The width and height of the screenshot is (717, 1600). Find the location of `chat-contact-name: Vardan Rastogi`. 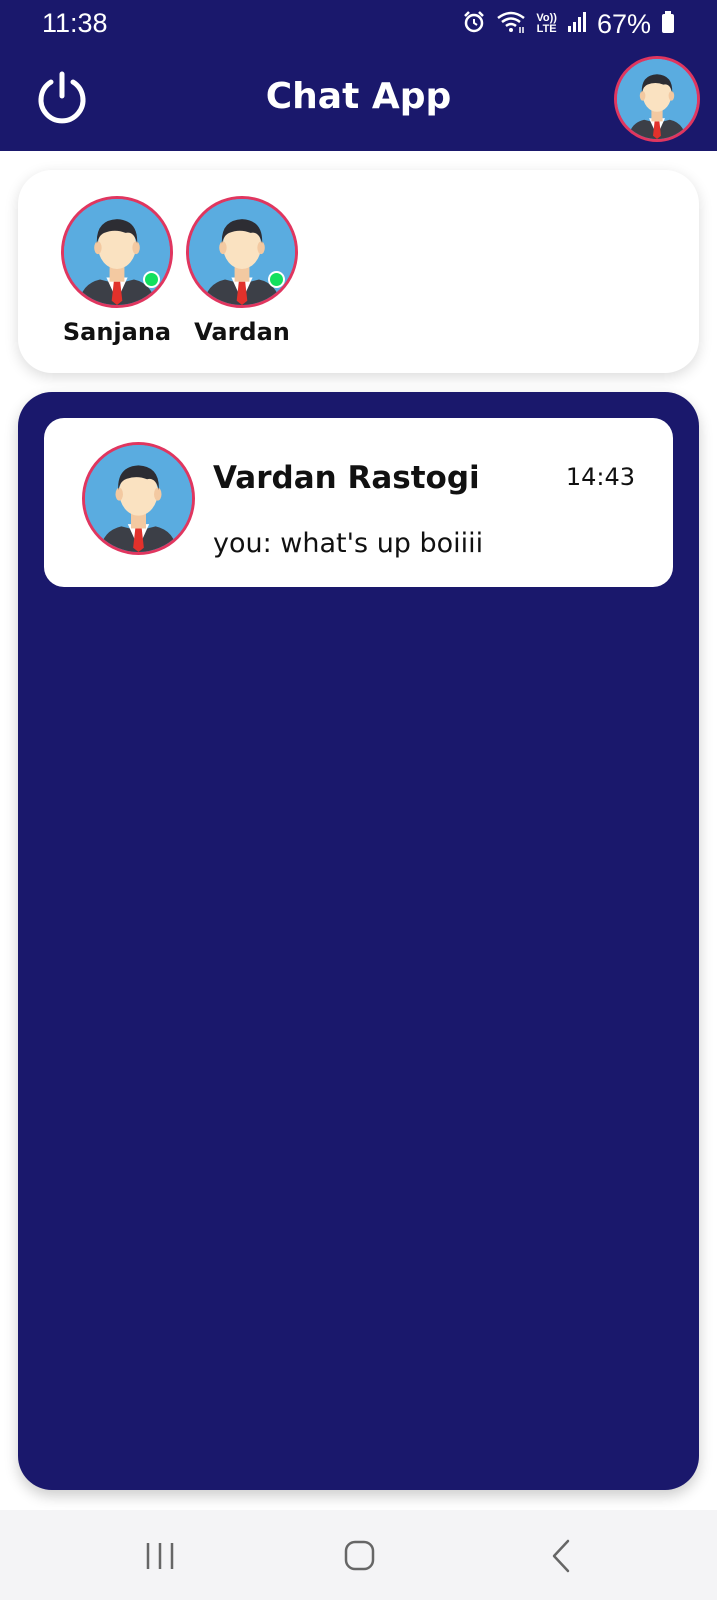

chat-contact-name: Vardan Rastogi is located at coordinates (346, 478).